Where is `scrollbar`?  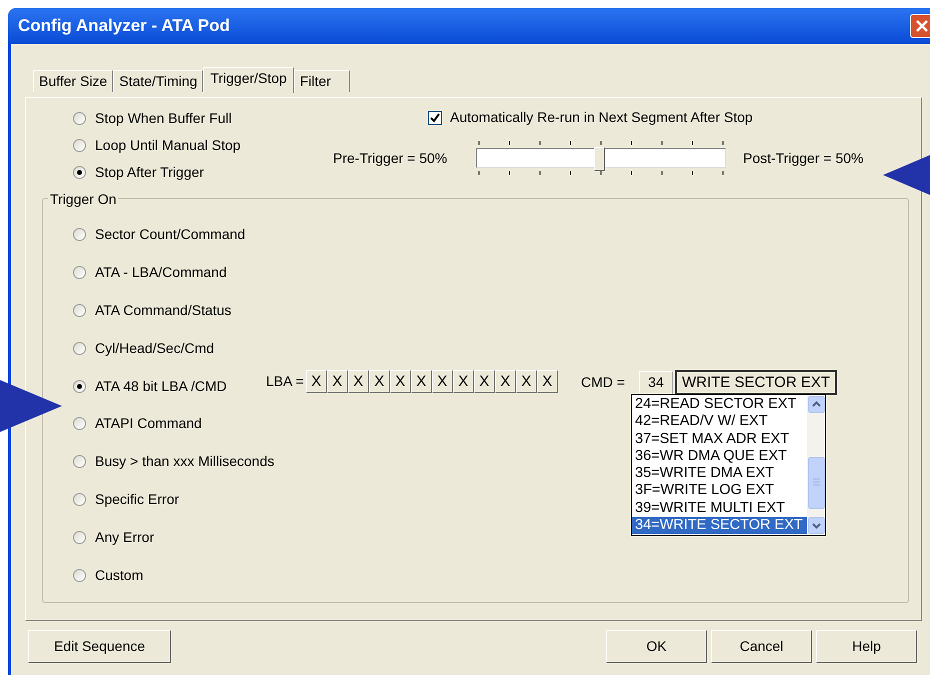
scrollbar is located at coordinates (816, 465).